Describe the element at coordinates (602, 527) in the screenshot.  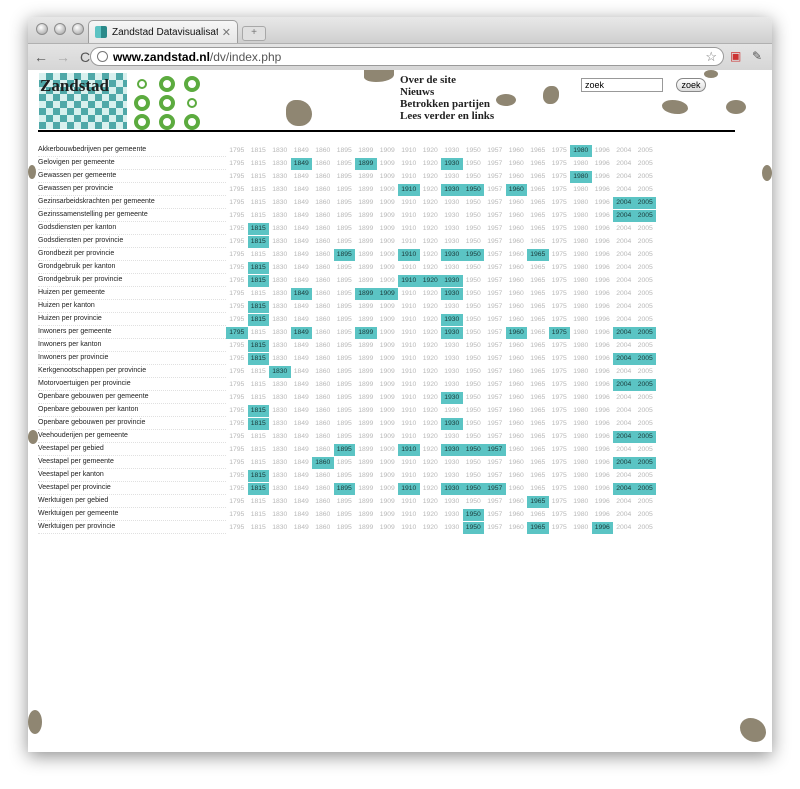
I see `year-link: 1996` at that location.